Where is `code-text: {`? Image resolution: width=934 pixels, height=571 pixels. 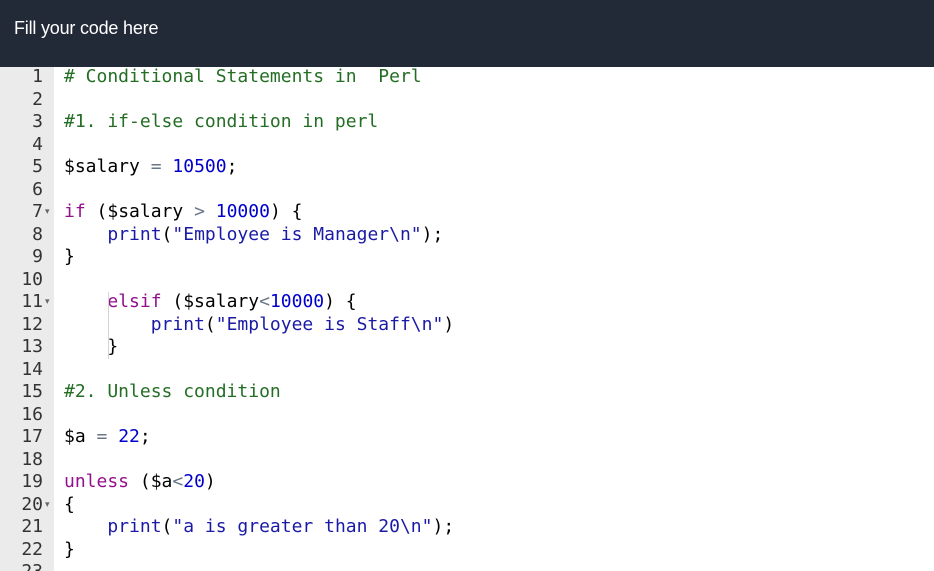 code-text: { is located at coordinates (69, 505).